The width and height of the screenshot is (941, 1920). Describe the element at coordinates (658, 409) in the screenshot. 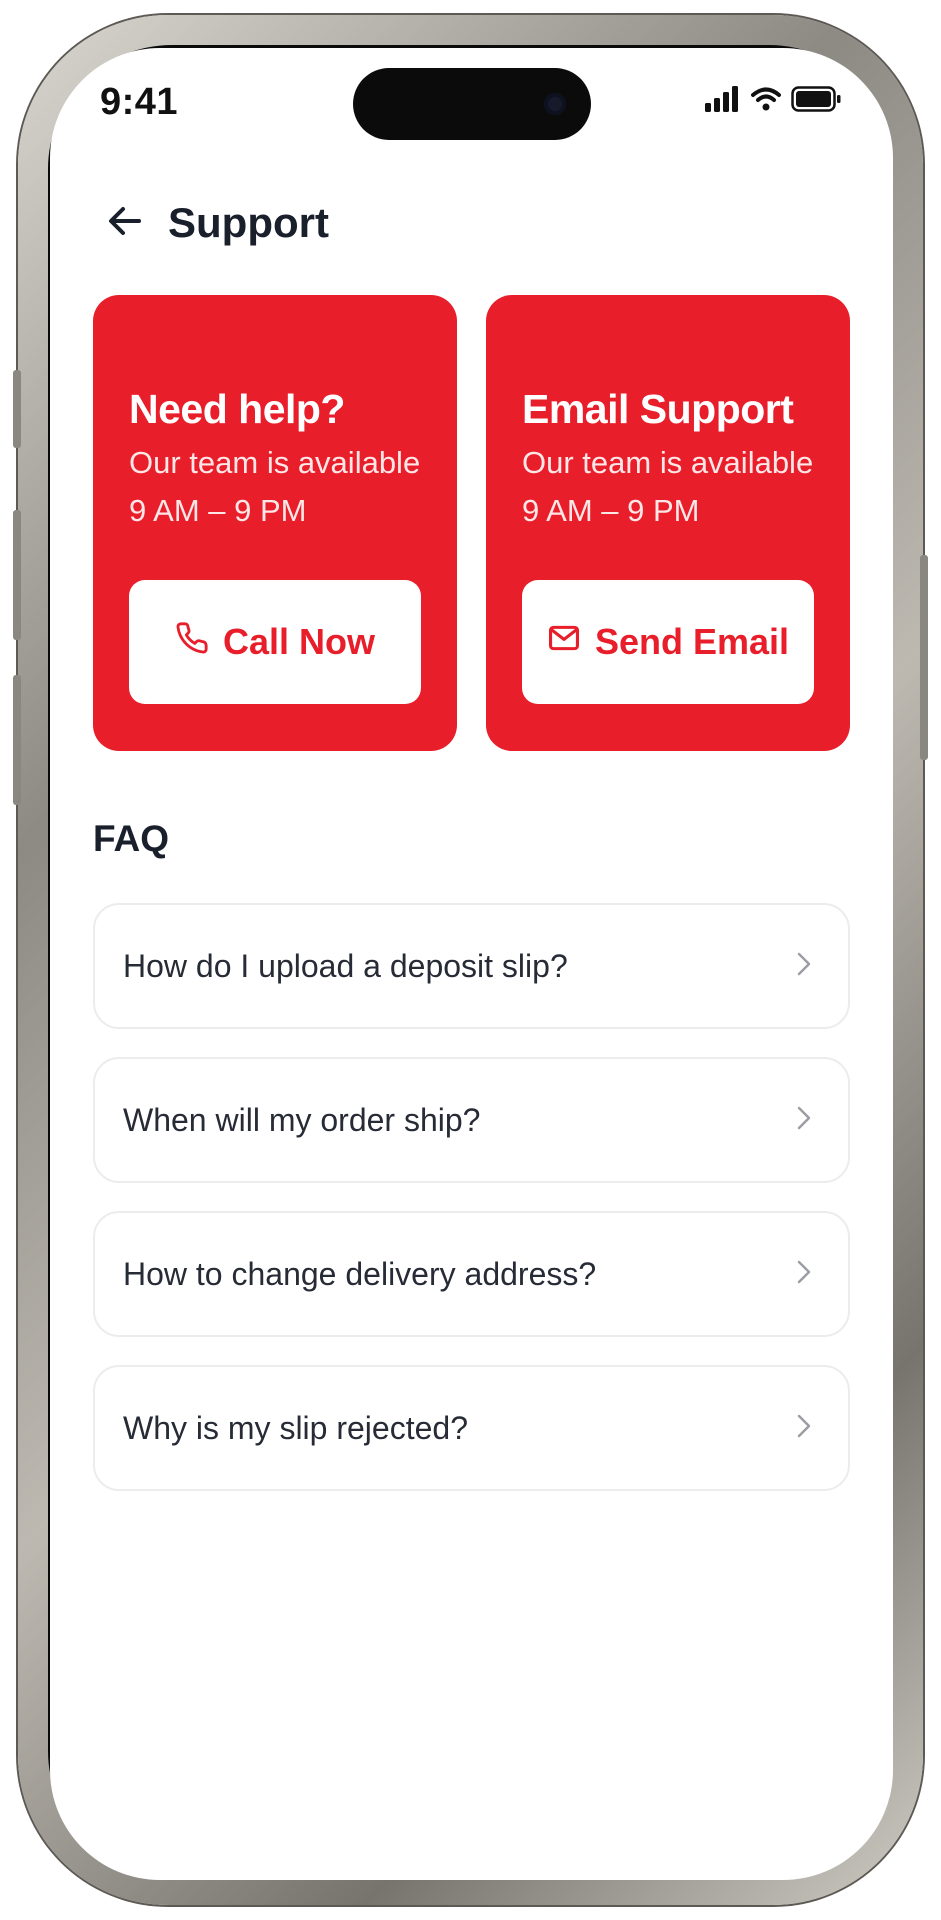

I see `card-title: Email Support` at that location.